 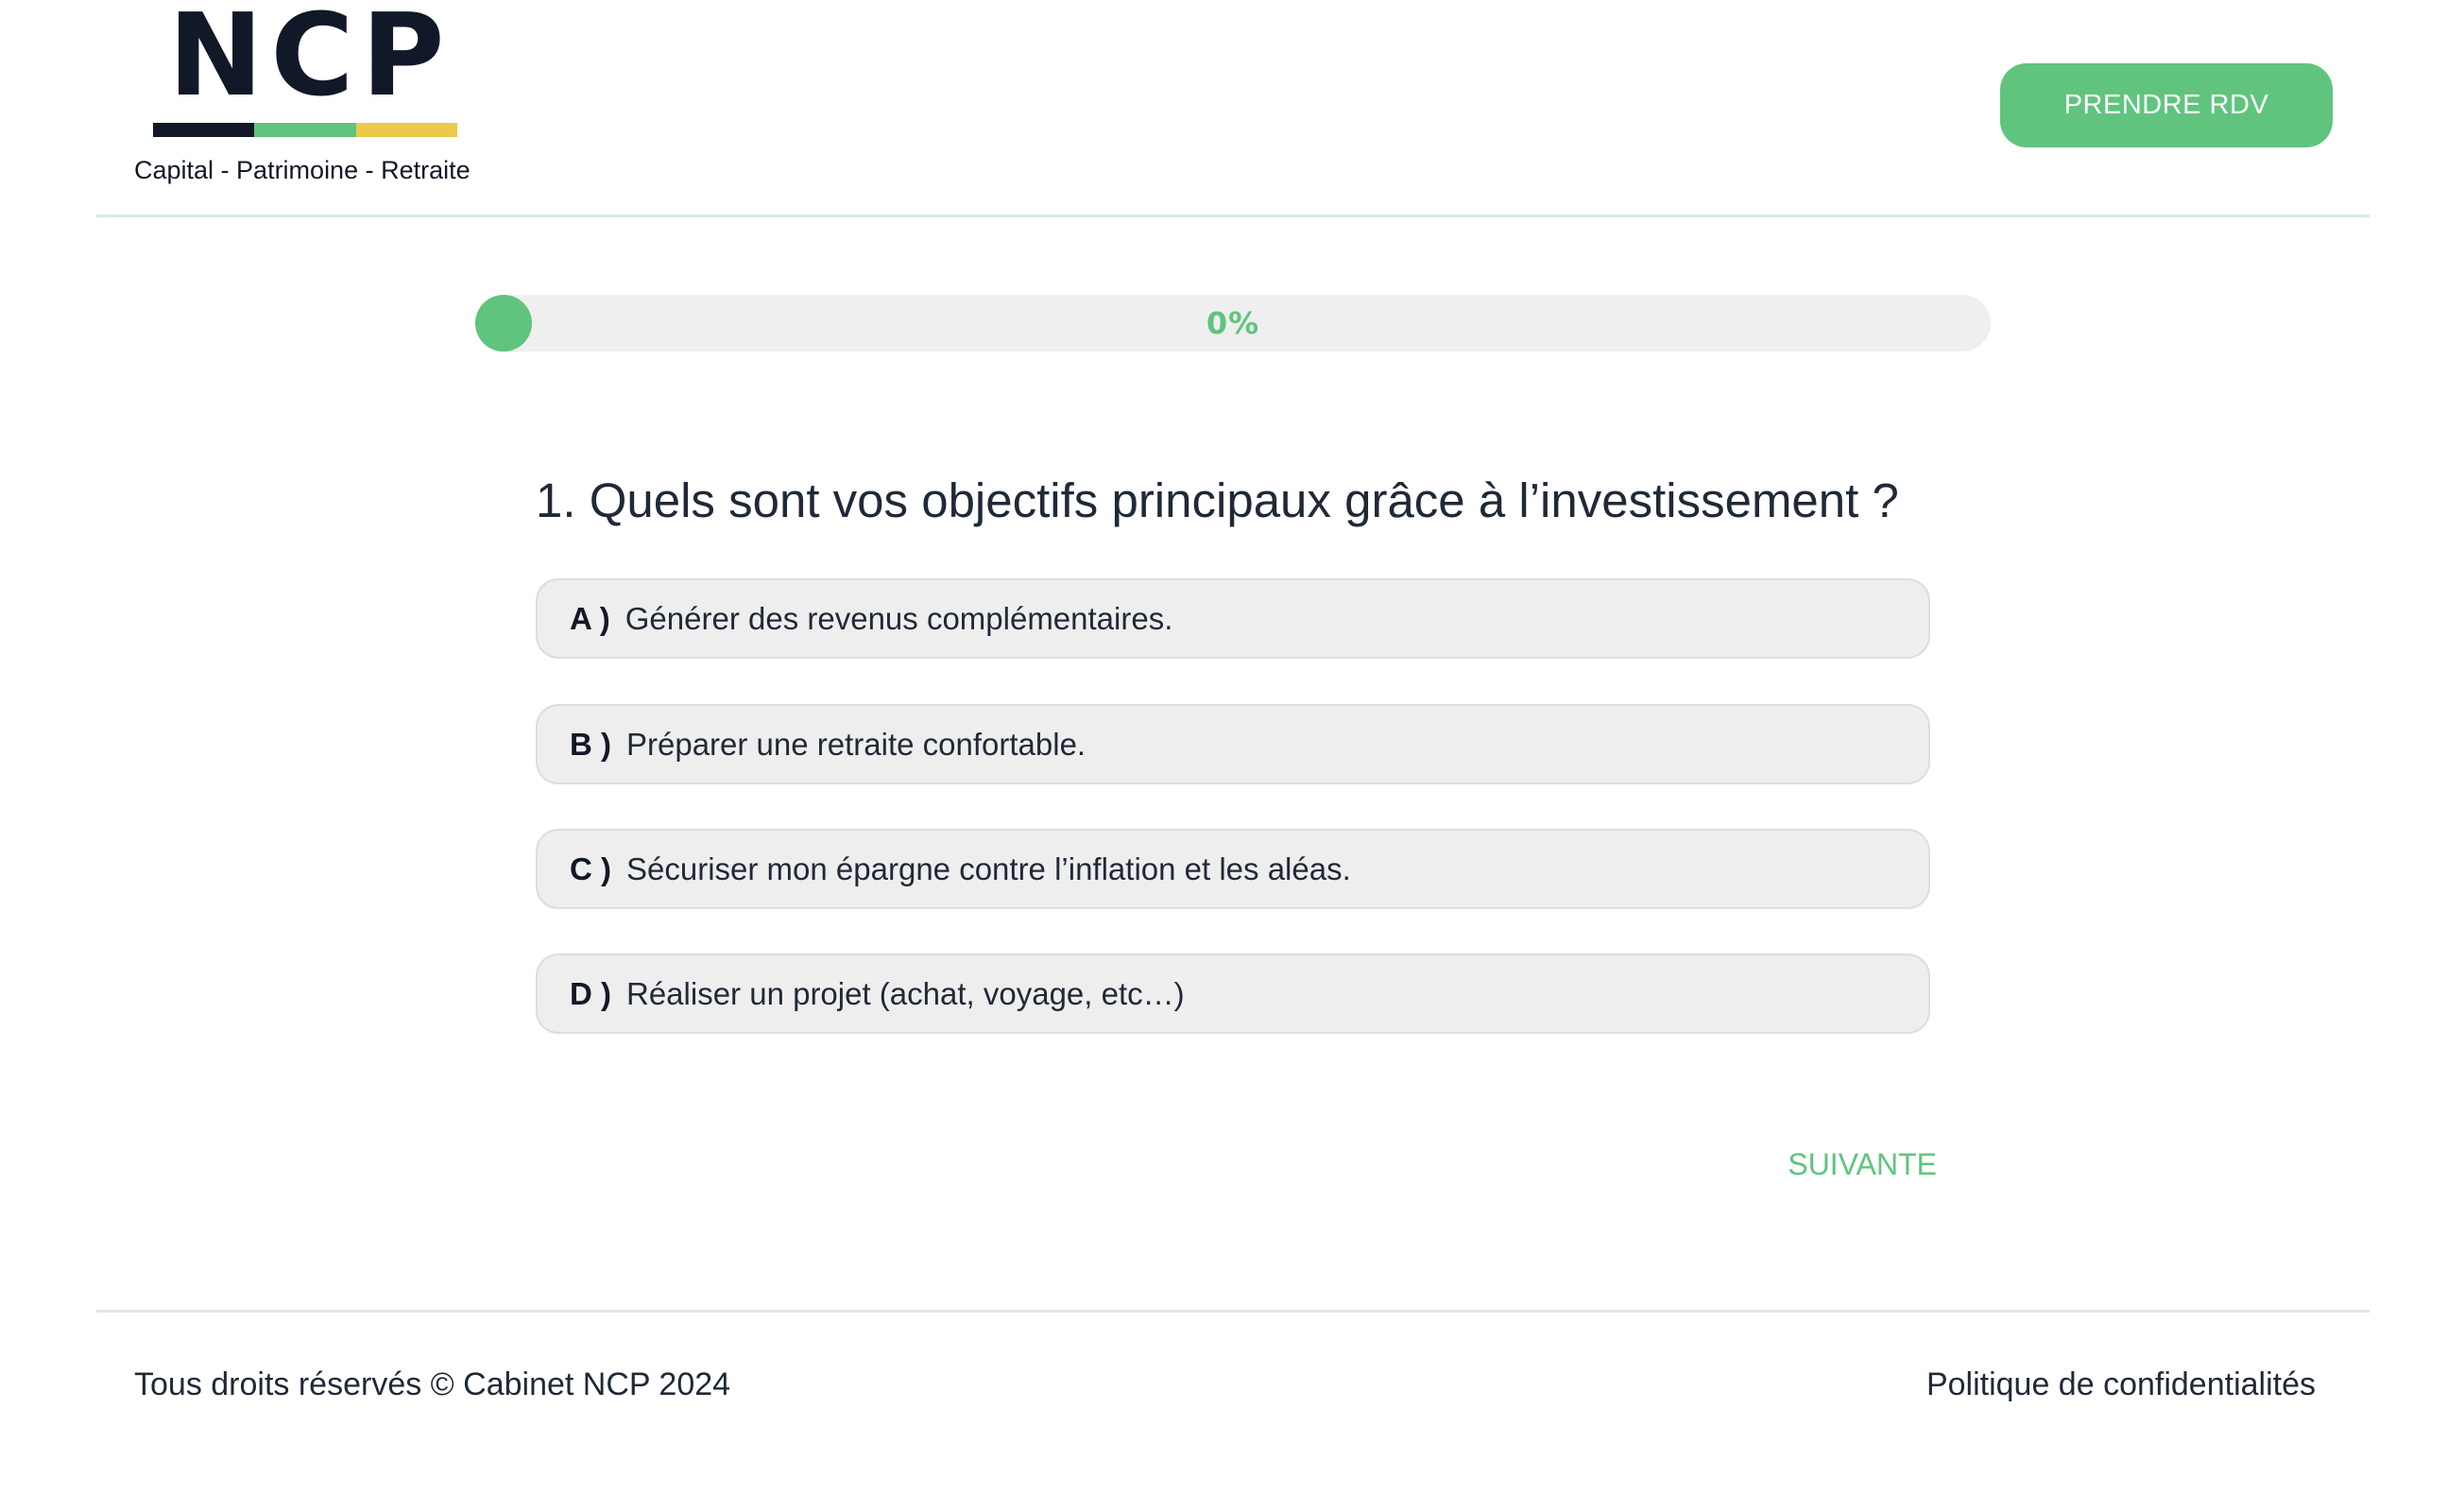 I want to click on option-letter: B ), so click(x=590, y=744).